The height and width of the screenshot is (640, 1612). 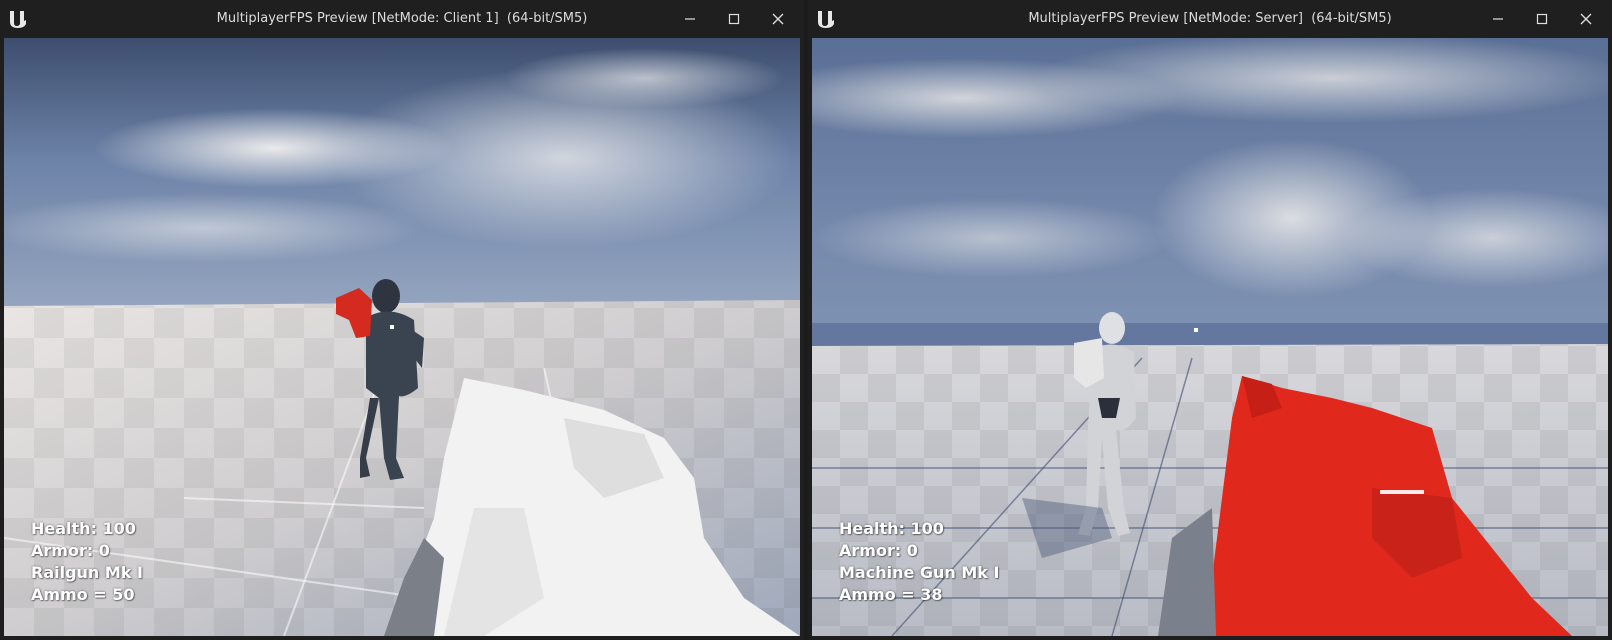 What do you see at coordinates (83, 594) in the screenshot?
I see `ammo-label: Ammo = 50` at bounding box center [83, 594].